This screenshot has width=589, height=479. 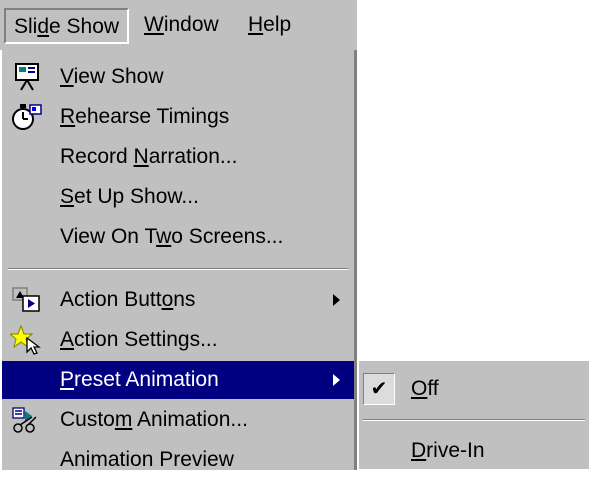 I want to click on submenu-item-drive-in: Drive-In, so click(x=474, y=451).